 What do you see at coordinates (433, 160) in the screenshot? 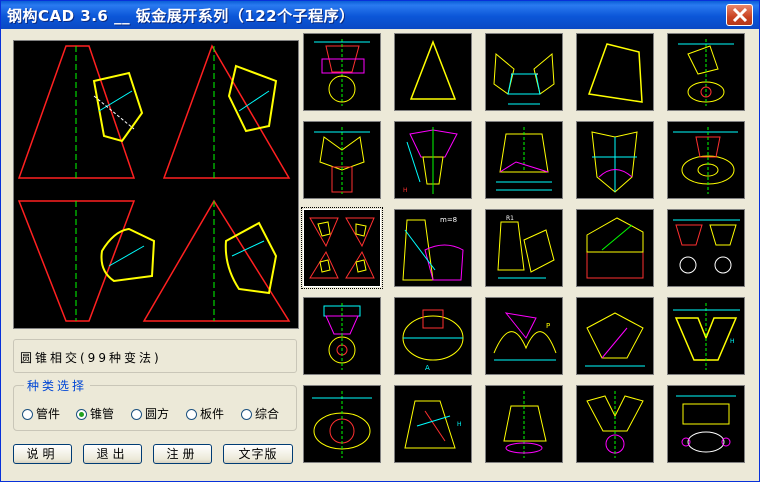
I see `thumbnail-7: H` at bounding box center [433, 160].